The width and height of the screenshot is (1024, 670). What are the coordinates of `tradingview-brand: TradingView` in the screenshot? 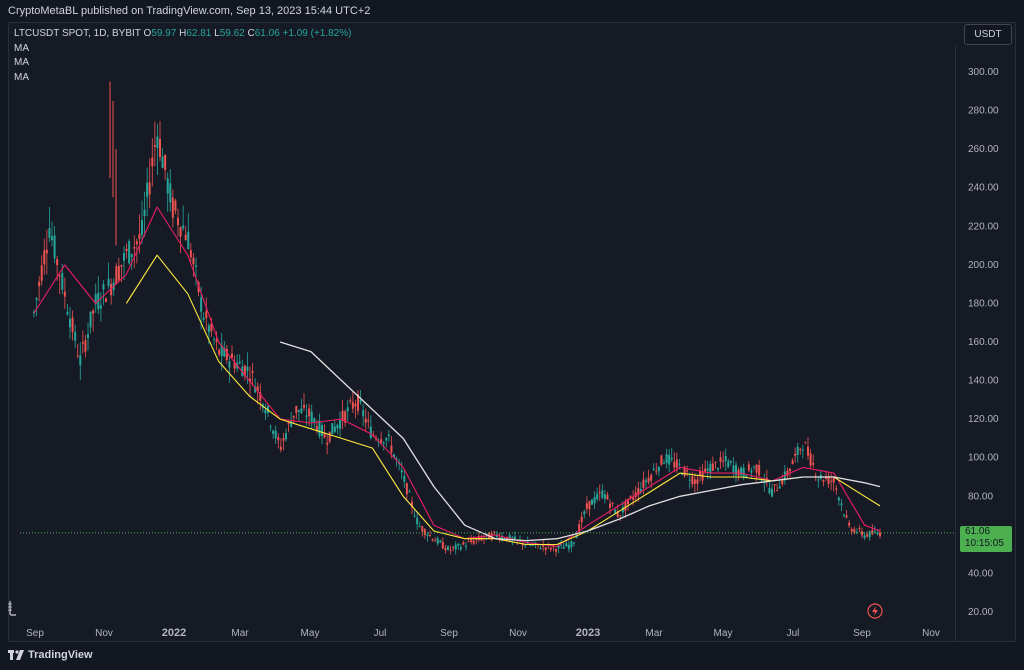 It's located at (50, 655).